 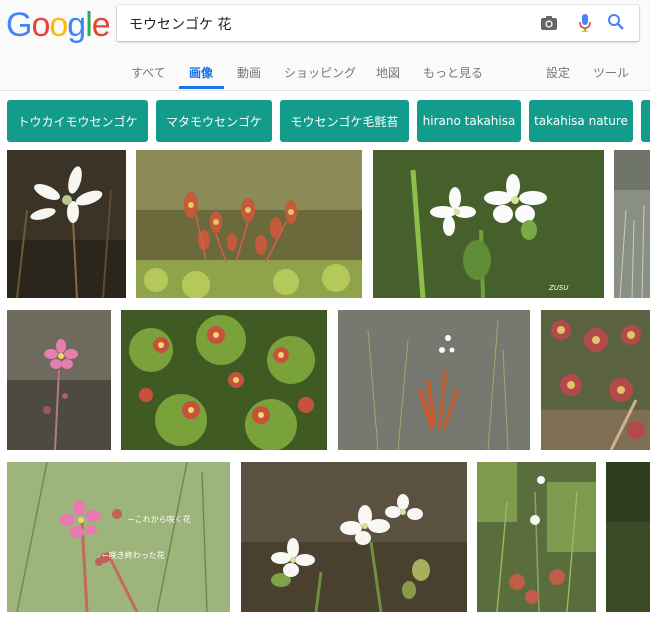 What do you see at coordinates (101, 25) in the screenshot?
I see `logo-letter: e` at bounding box center [101, 25].